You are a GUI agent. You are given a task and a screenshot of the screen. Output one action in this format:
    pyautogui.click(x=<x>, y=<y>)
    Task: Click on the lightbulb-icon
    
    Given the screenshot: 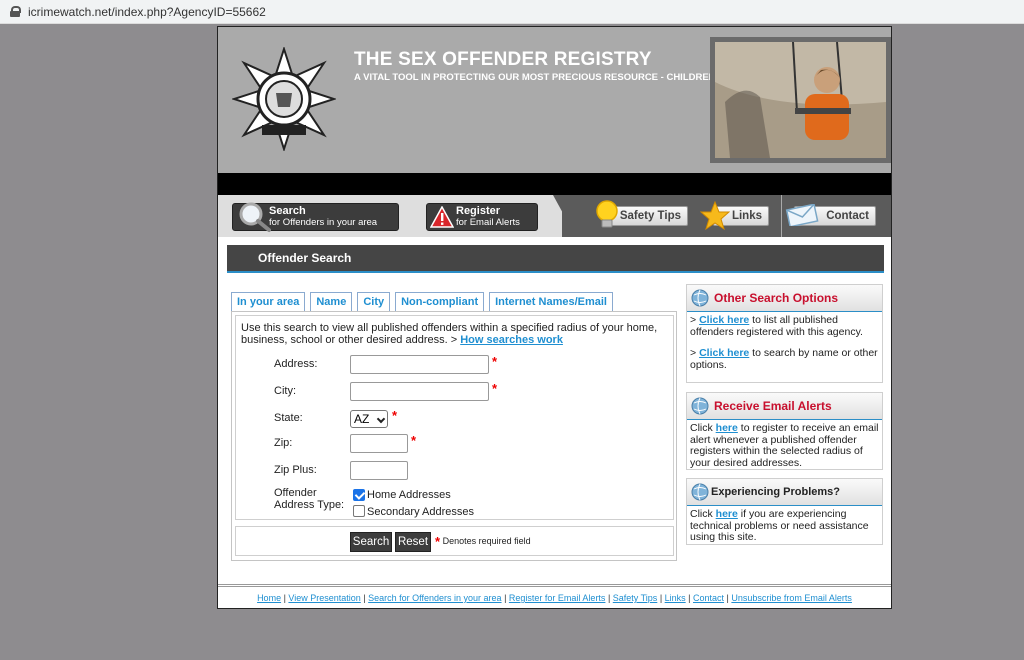 What is the action you would take?
    pyautogui.click(x=607, y=214)
    